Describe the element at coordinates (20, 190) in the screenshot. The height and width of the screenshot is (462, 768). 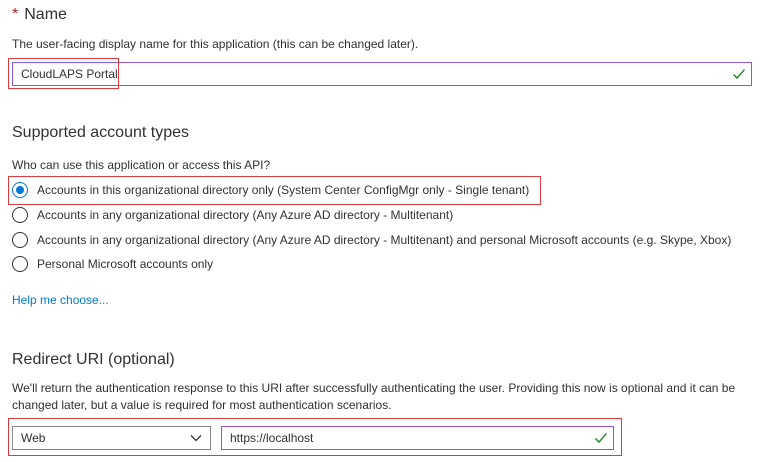
I see `radio-checked-icon` at that location.